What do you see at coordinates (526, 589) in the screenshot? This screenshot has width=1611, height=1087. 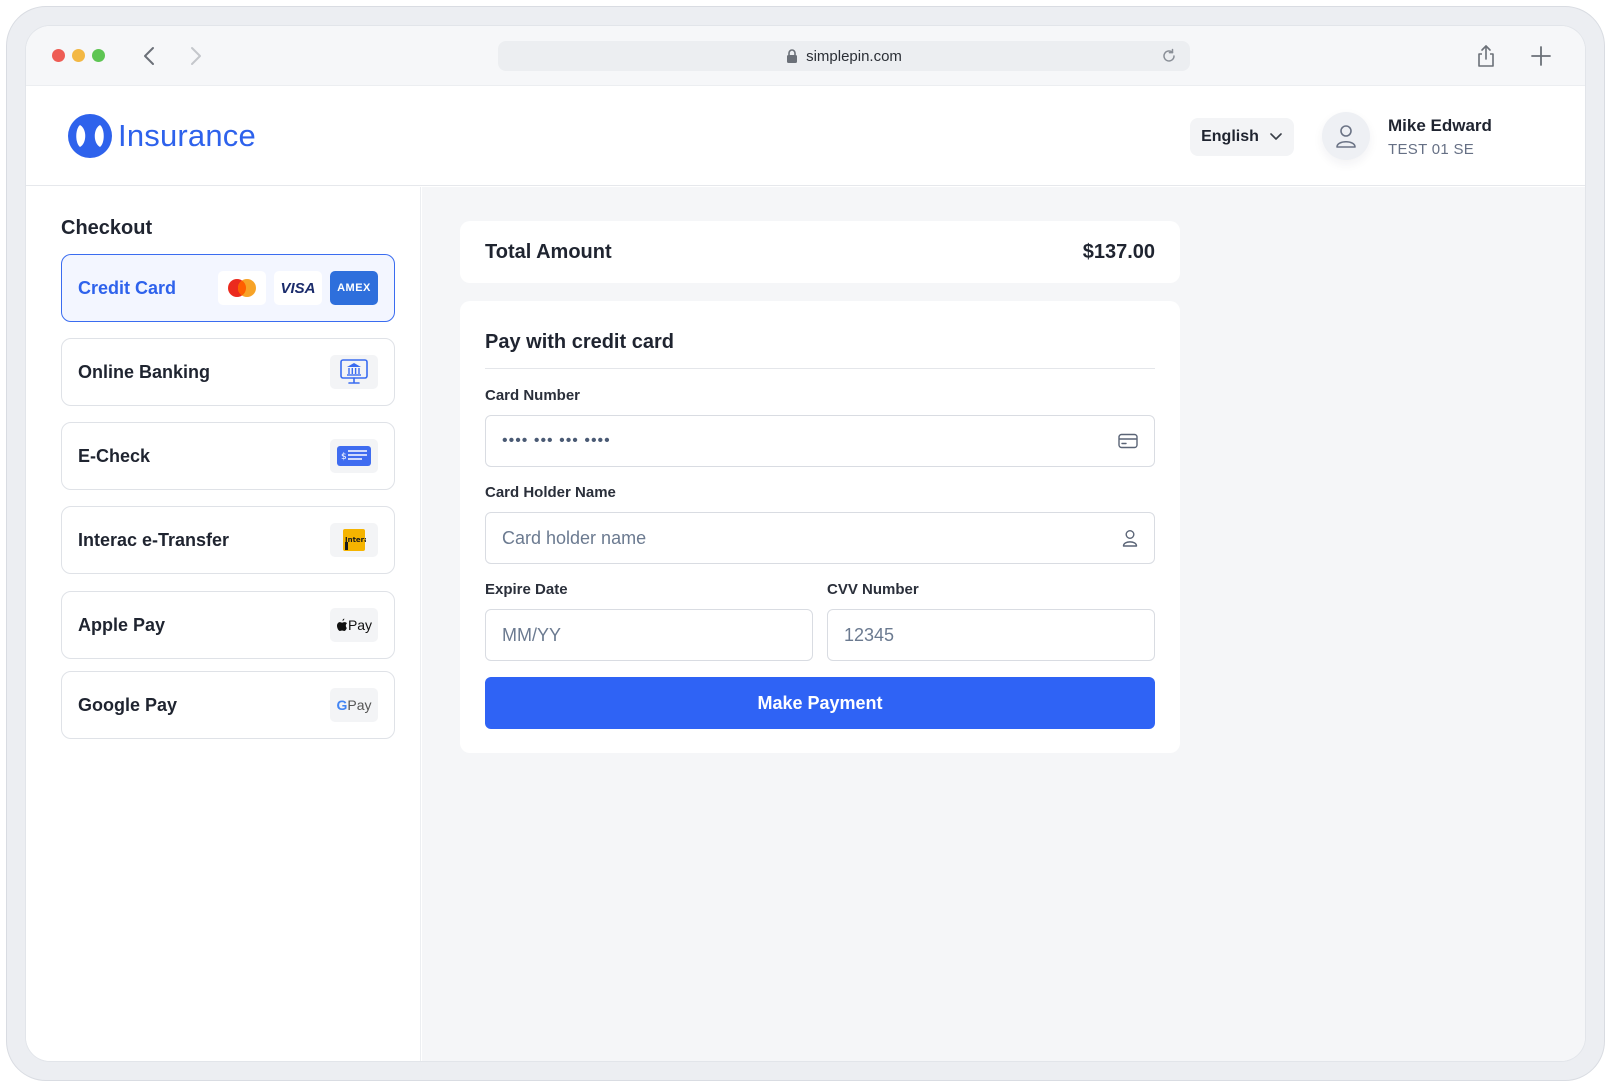 I see `expire-date-label: Expire Date` at bounding box center [526, 589].